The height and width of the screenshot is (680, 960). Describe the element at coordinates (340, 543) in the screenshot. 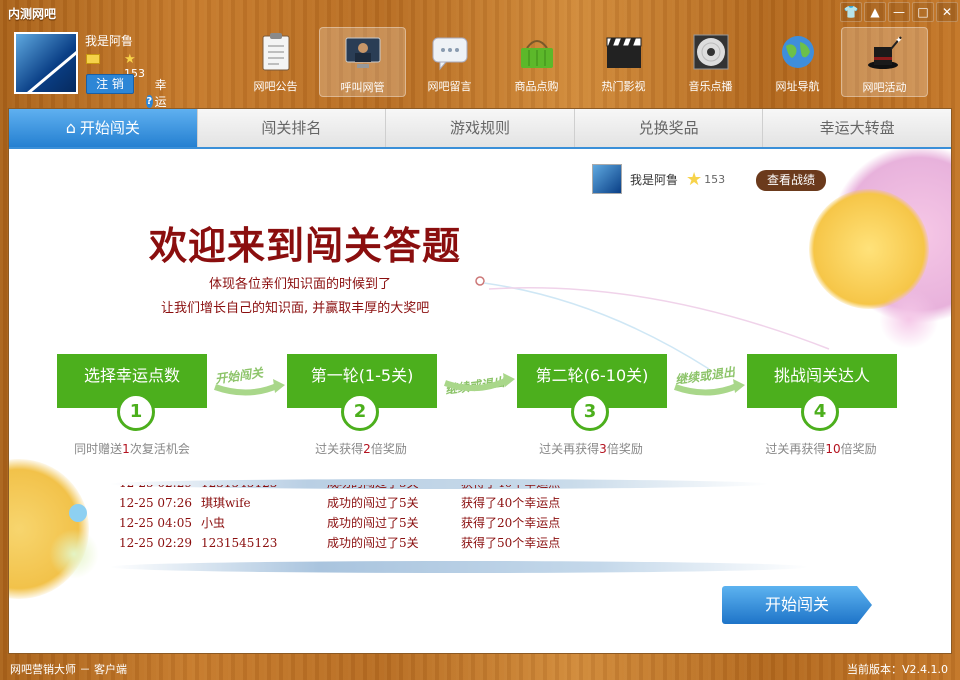

I see `log-row: 12-25 02:29 1231545123 成功的闯过了5关 获得了50个幸运点` at that location.